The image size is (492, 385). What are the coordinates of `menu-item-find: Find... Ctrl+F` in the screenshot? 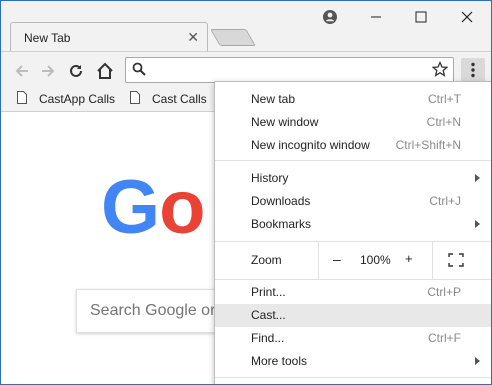 It's located at (353, 338).